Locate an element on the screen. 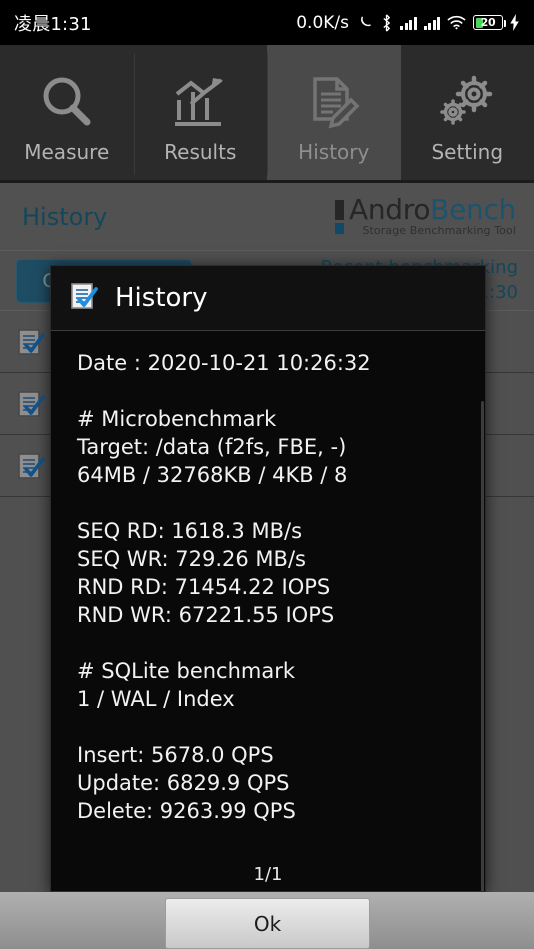 Image resolution: width=534 pixels, height=949 pixels. battery-icon: 20 is located at coordinates (489, 22).